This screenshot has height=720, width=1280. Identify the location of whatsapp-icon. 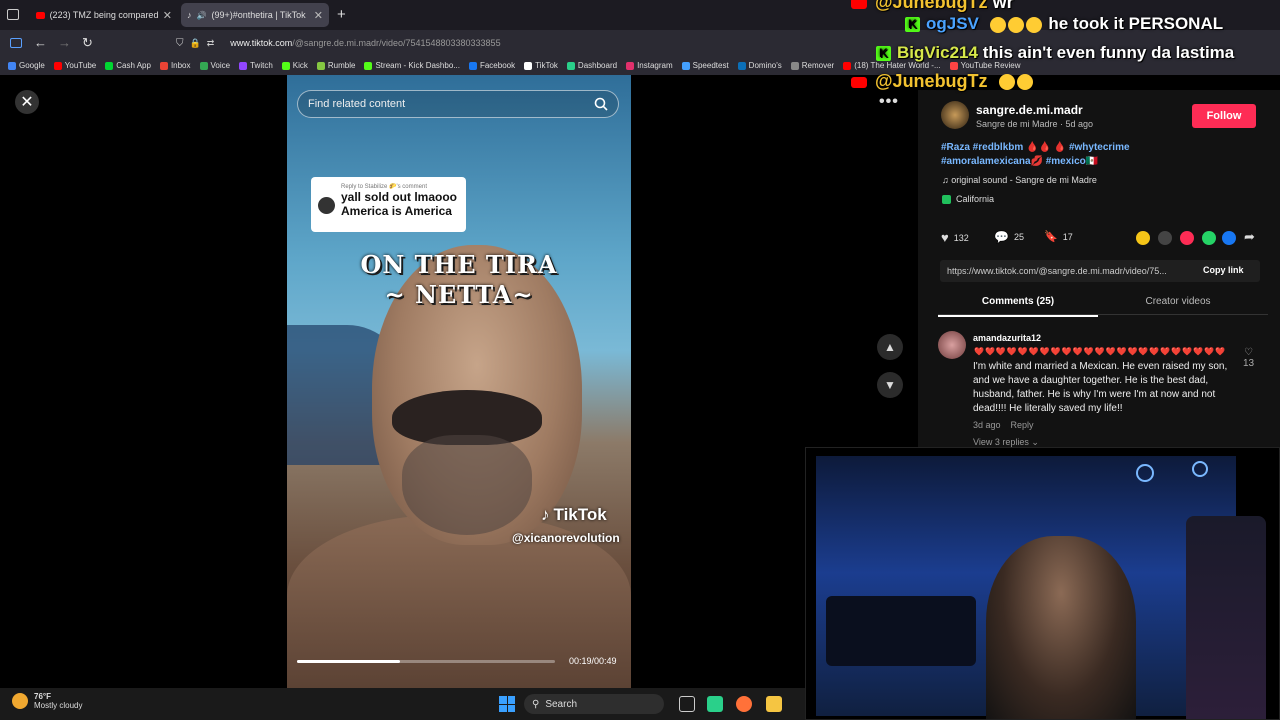
(1209, 238).